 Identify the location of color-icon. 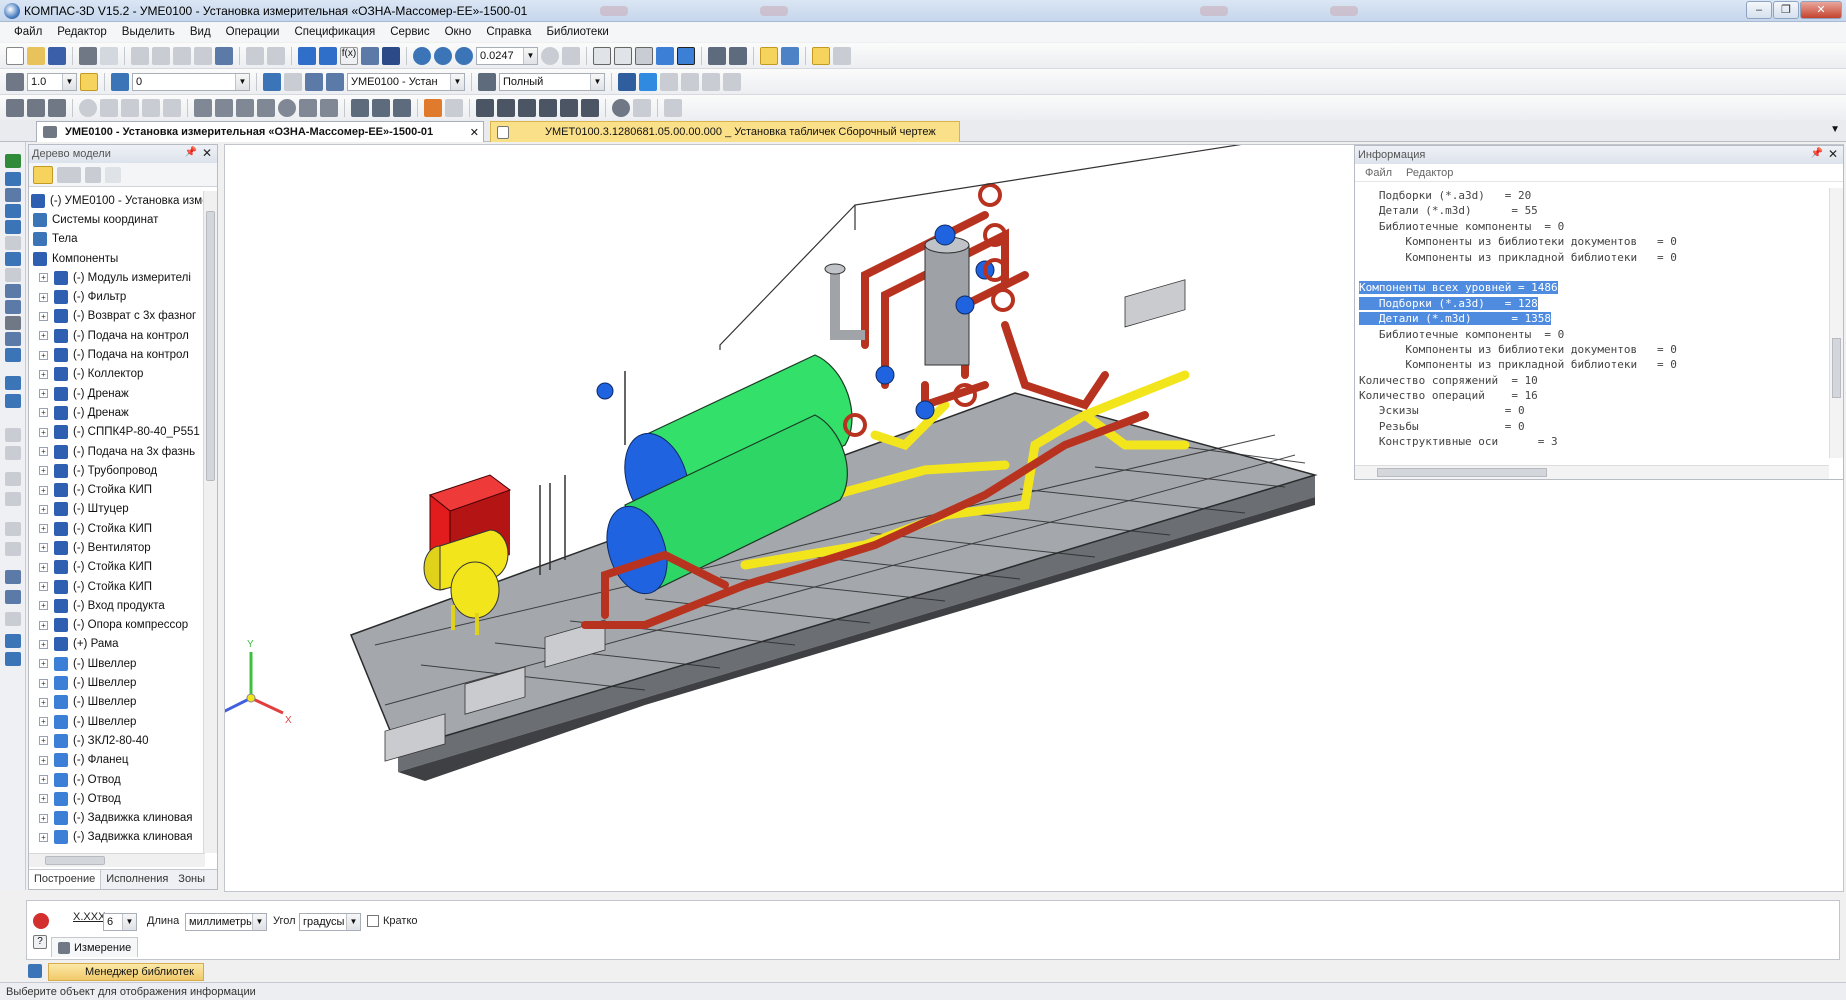
(627, 81).